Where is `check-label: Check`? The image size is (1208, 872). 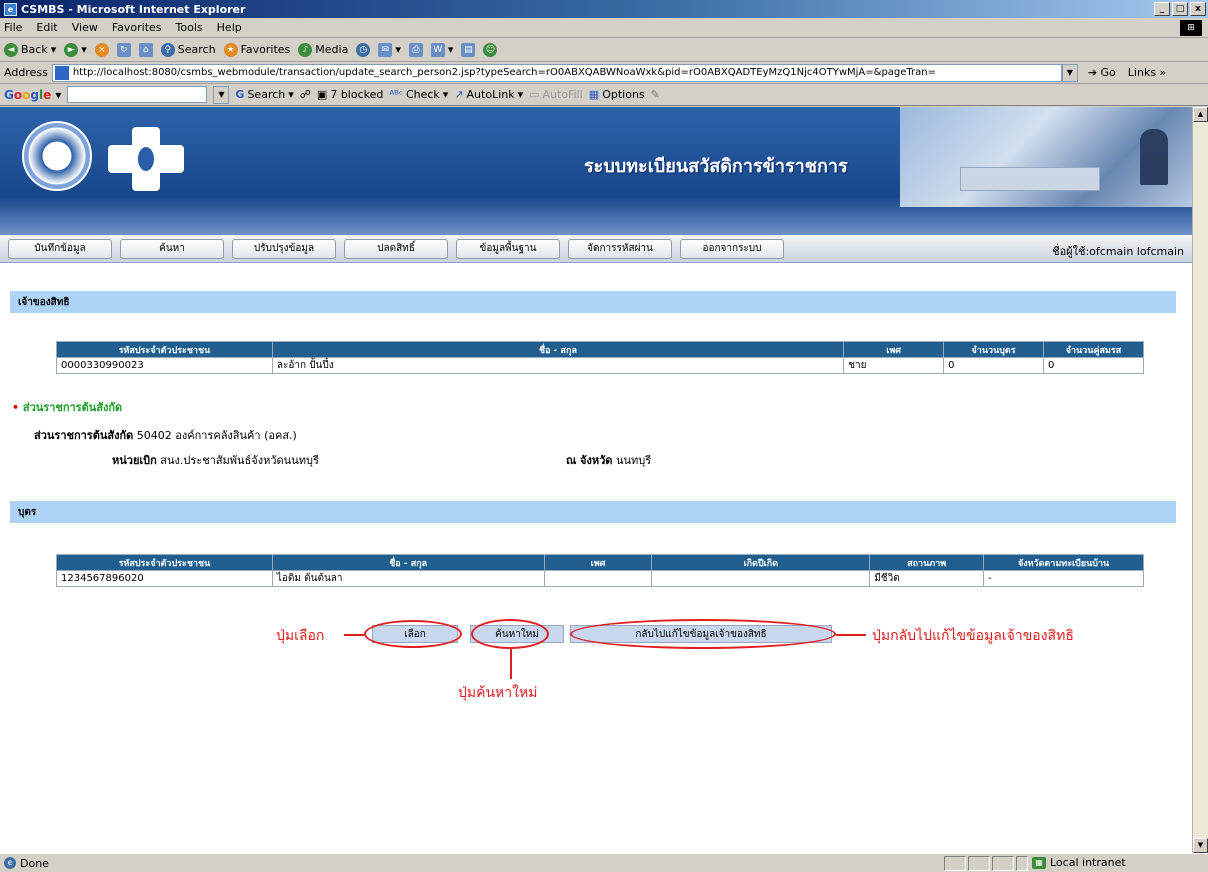 check-label: Check is located at coordinates (422, 94).